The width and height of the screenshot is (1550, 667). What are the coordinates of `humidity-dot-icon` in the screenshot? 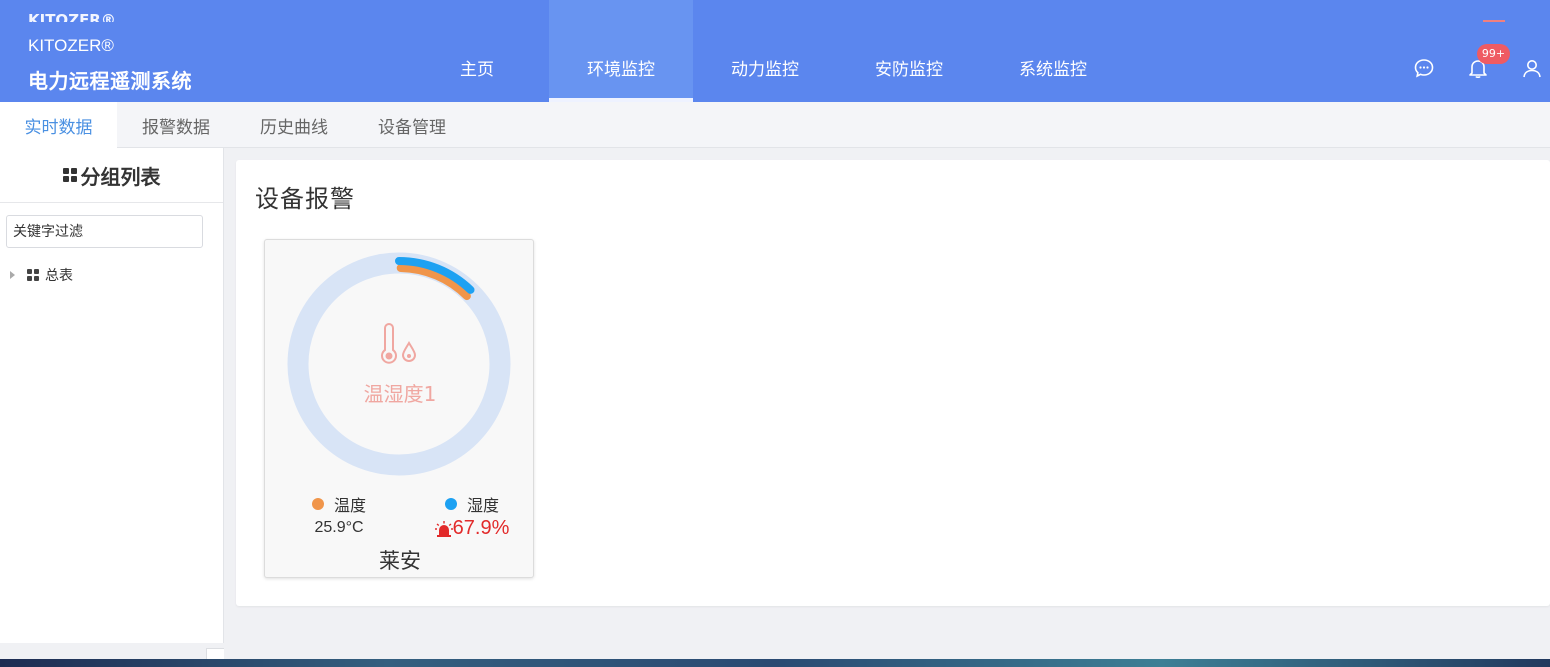 It's located at (450, 504).